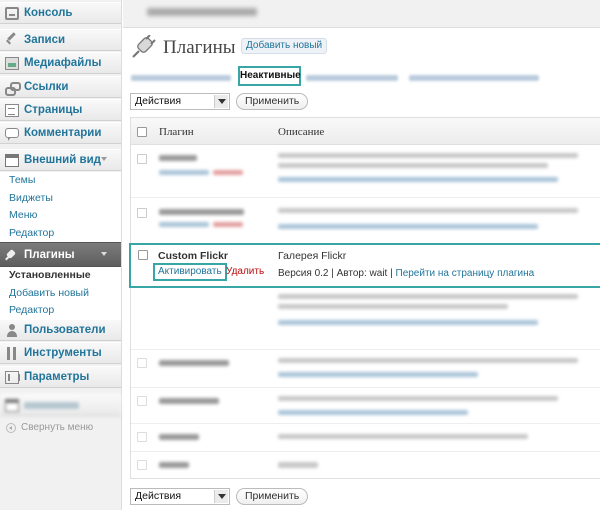 The width and height of the screenshot is (600, 510). What do you see at coordinates (362, 273) in the screenshot?
I see `plugin-author: Автор: wait` at bounding box center [362, 273].